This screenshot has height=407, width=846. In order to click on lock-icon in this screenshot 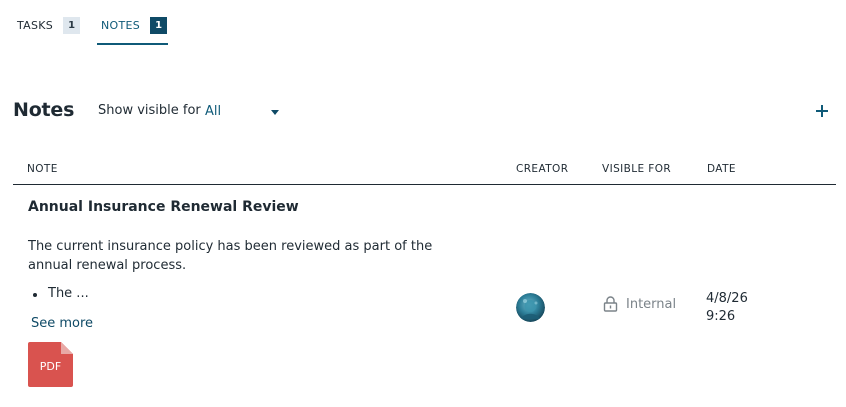, I will do `click(610, 304)`.